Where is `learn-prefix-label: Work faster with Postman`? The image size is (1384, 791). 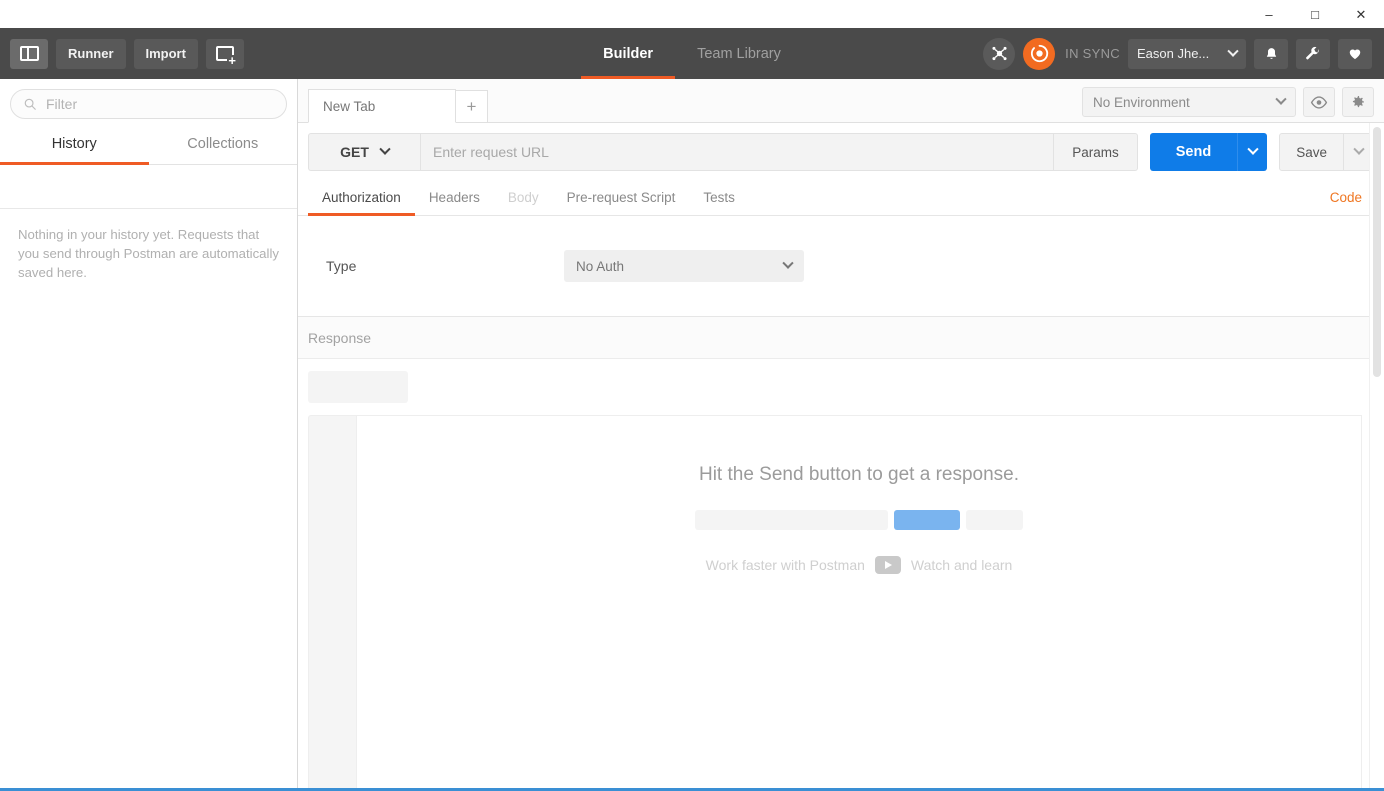
learn-prefix-label: Work faster with Postman is located at coordinates (785, 565).